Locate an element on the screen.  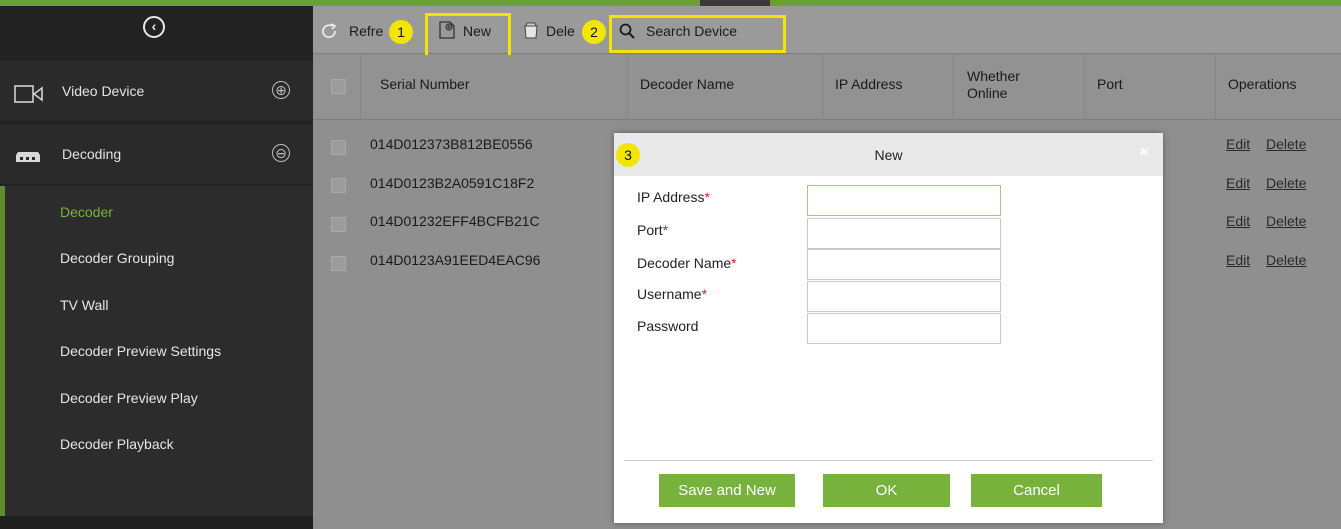
sidebar-group-label: Decoding is located at coordinates (92, 154).